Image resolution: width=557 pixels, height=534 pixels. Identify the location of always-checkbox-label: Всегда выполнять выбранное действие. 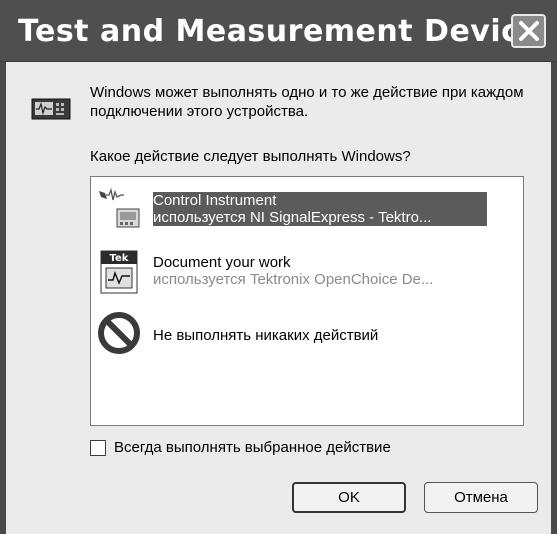
(252, 447).